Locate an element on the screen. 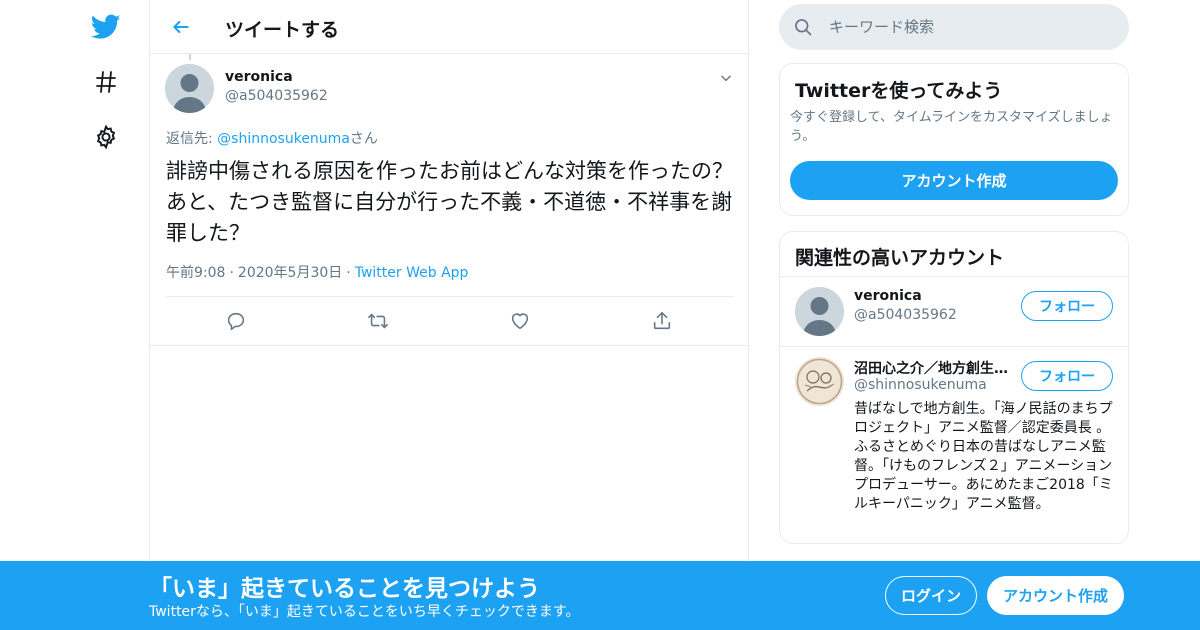 This screenshot has height=630, width=1200. tweet-time: 午前9:08 is located at coordinates (195, 273).